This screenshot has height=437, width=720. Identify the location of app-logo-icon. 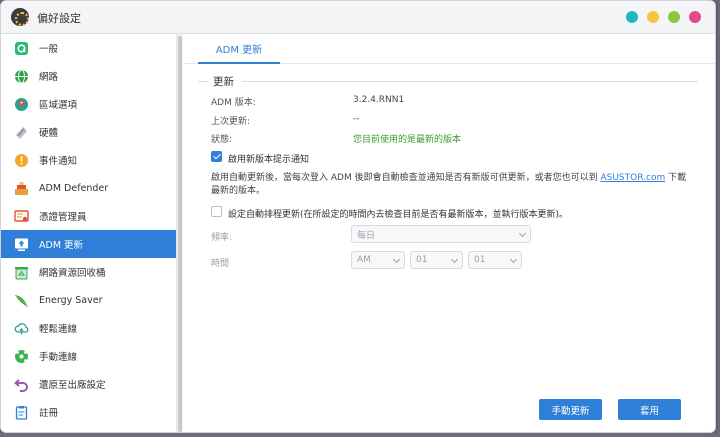
(20, 17).